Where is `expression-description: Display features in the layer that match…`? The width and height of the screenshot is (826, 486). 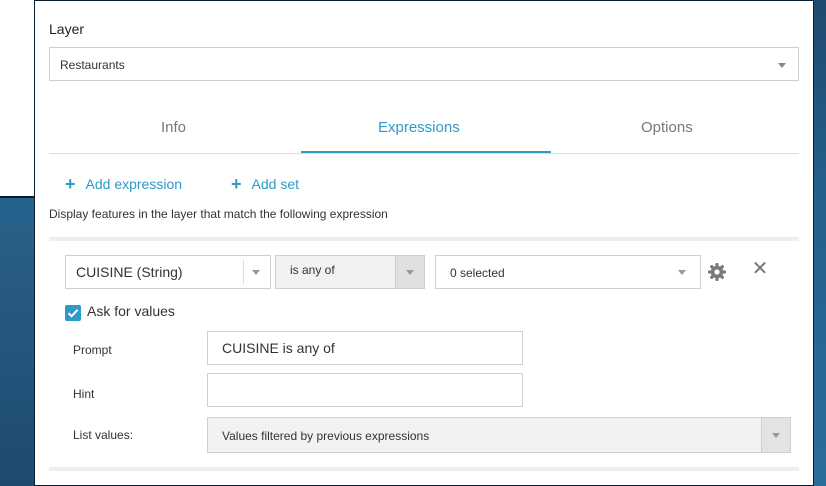 expression-description: Display features in the layer that match… is located at coordinates (218, 214).